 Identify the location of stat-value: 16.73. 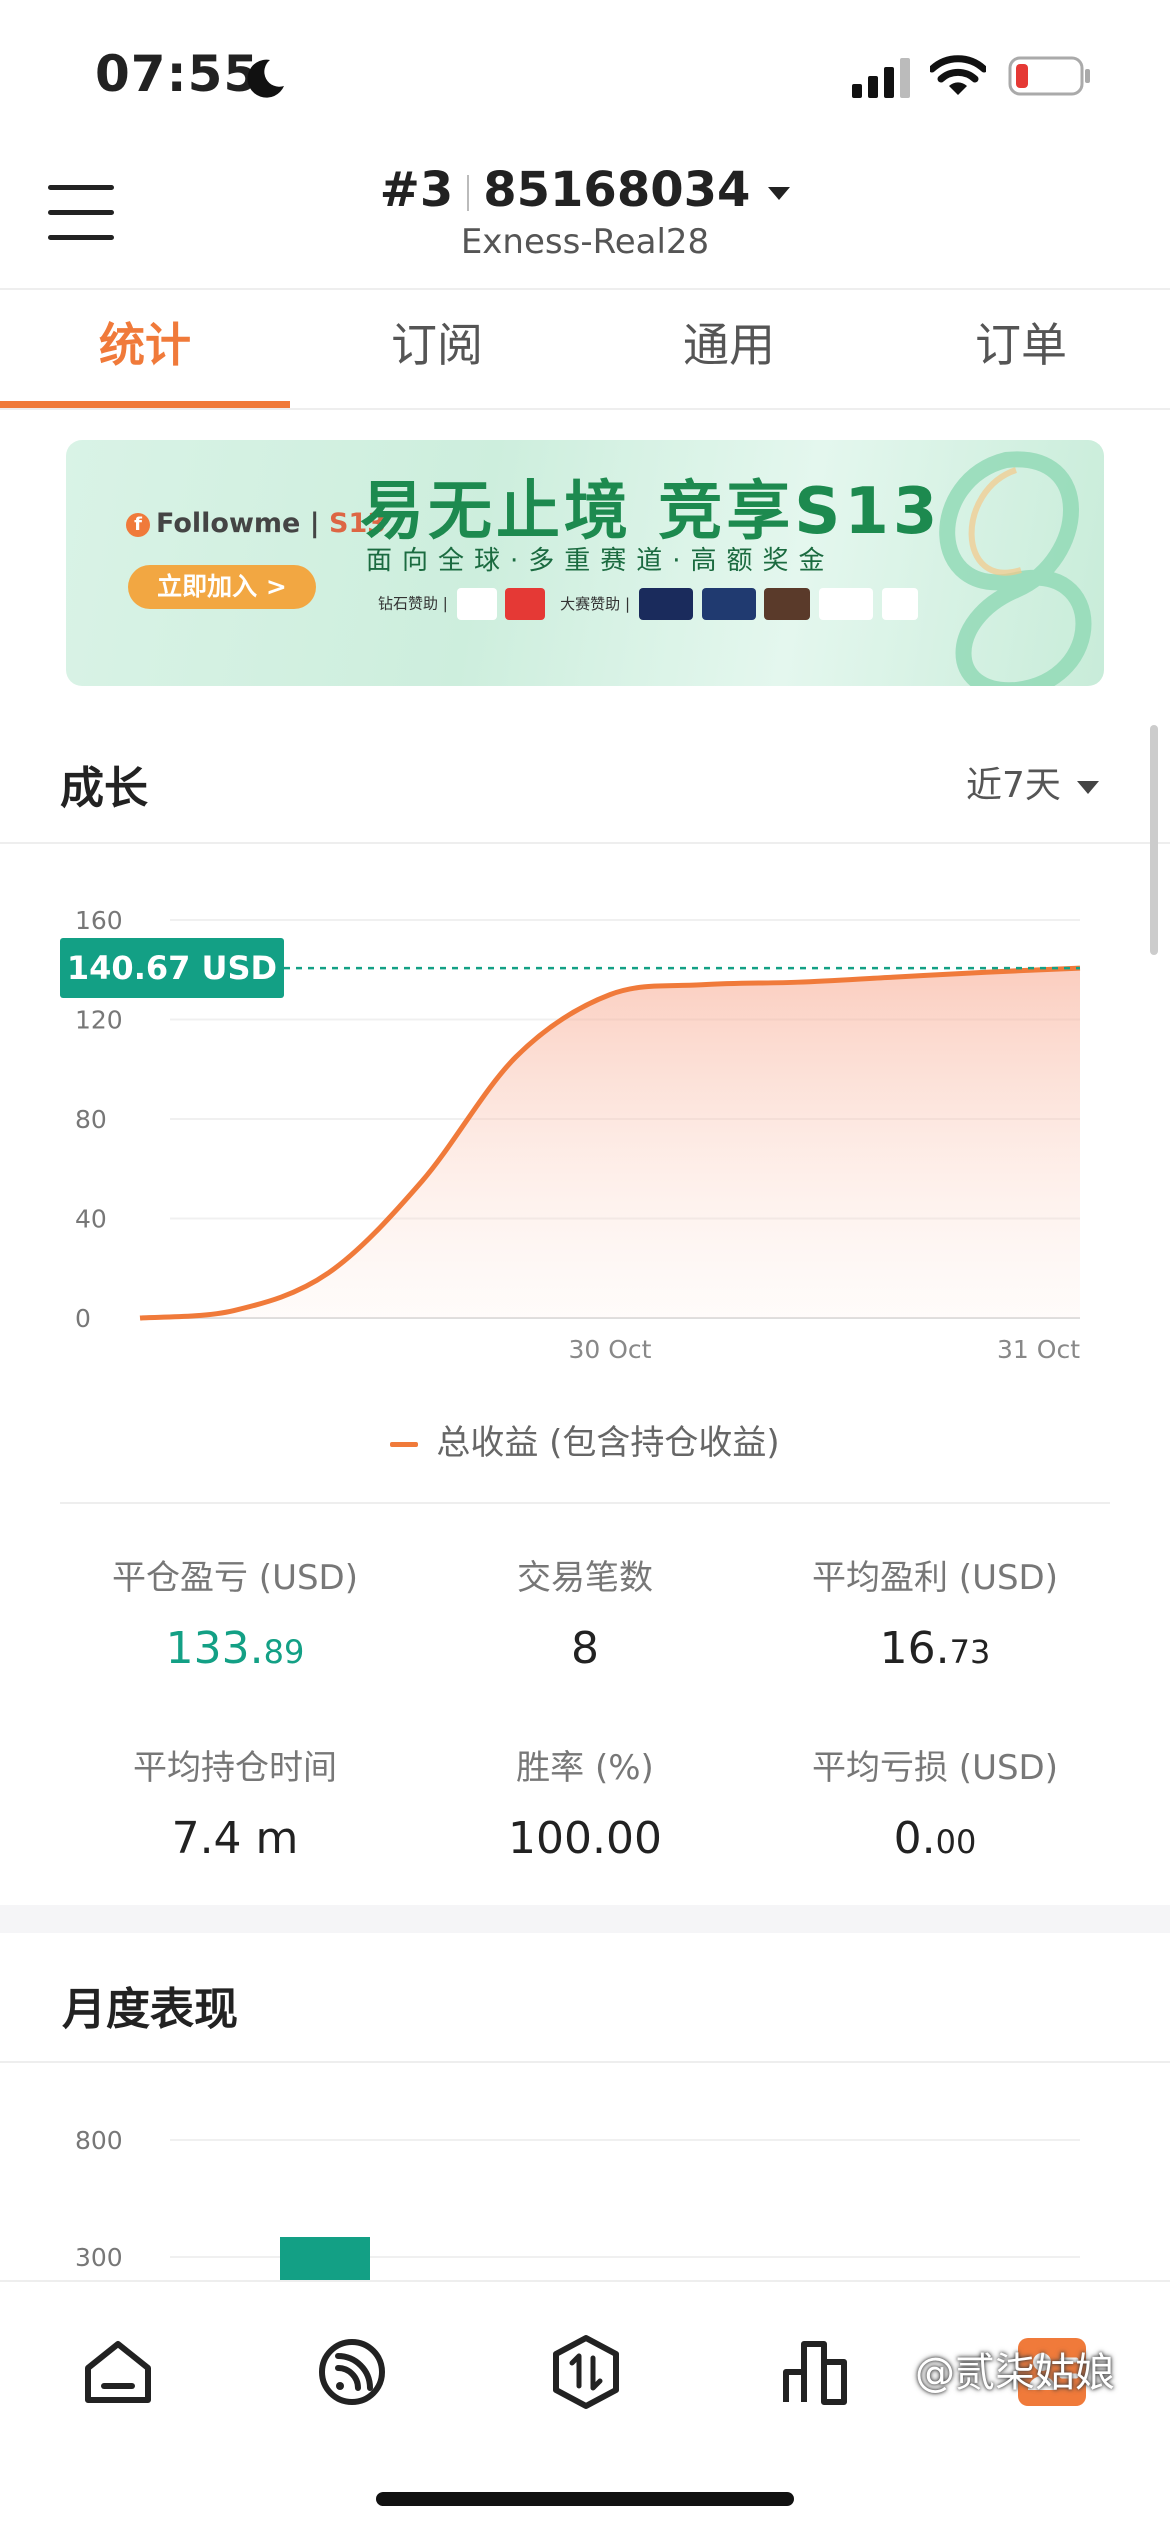
(935, 1648).